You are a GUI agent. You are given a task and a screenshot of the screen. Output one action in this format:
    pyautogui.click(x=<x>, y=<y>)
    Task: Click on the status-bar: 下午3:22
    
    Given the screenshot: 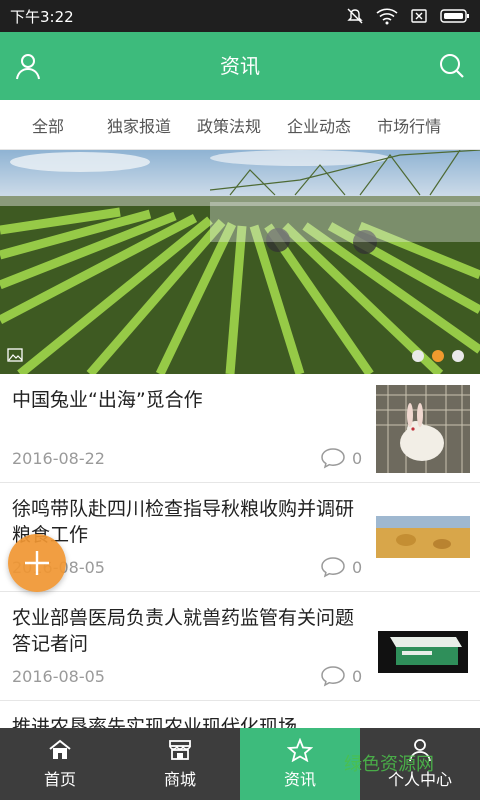 What is the action you would take?
    pyautogui.click(x=240, y=16)
    